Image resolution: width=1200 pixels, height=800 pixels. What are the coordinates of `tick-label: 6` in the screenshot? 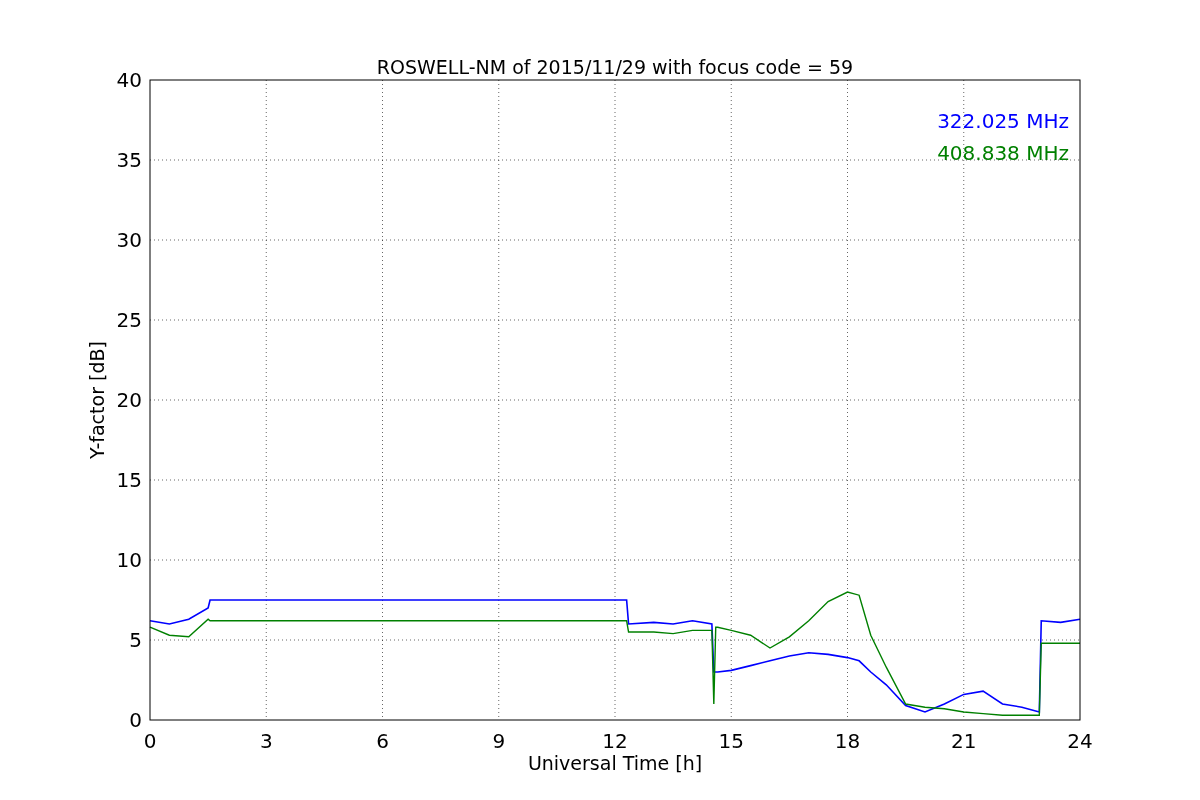 It's located at (382, 741).